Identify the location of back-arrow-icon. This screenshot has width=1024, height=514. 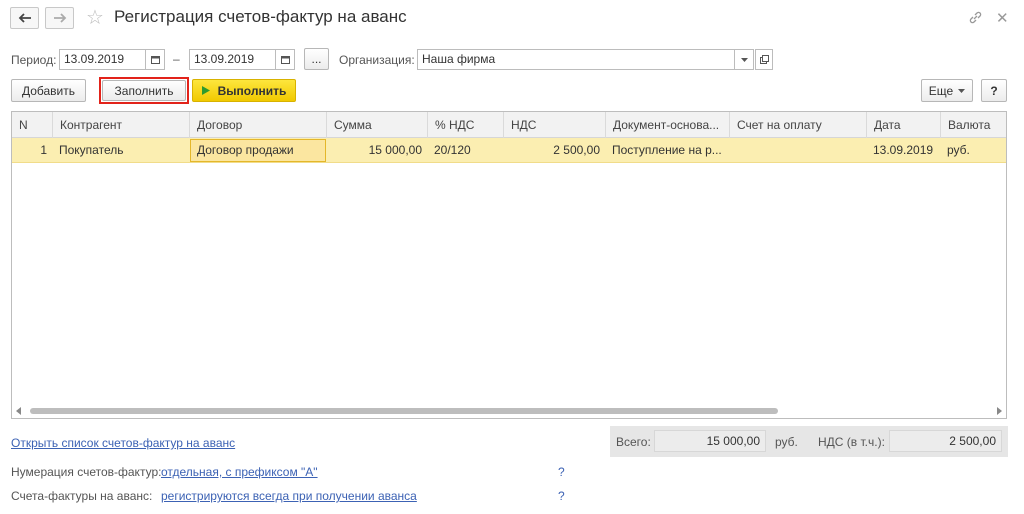
(24, 18).